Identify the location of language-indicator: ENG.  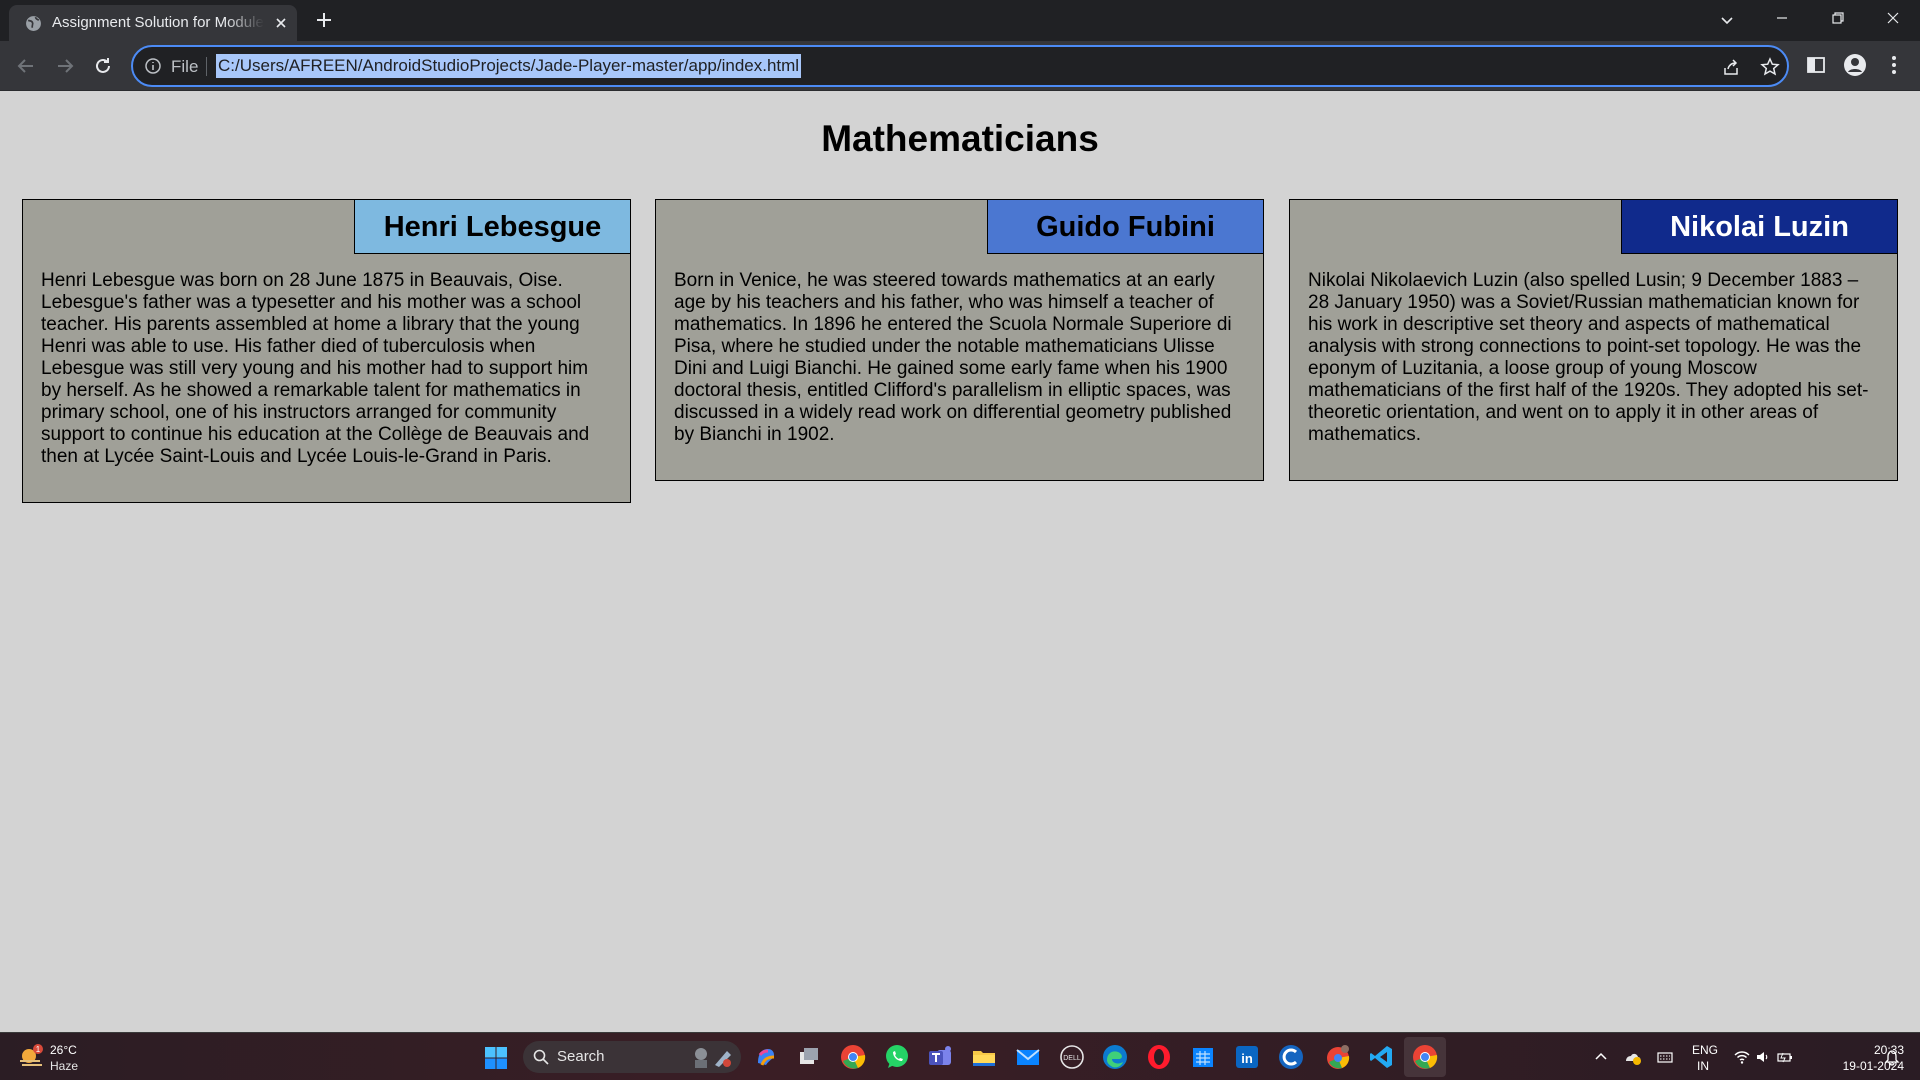
(1705, 1050).